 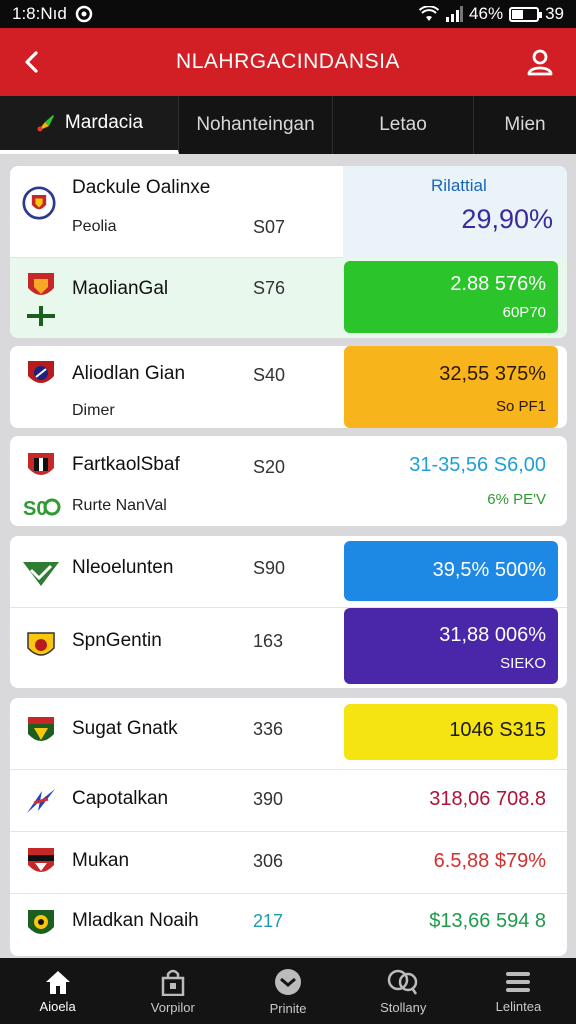 I want to click on nav-home: Aioela, so click(x=57, y=991).